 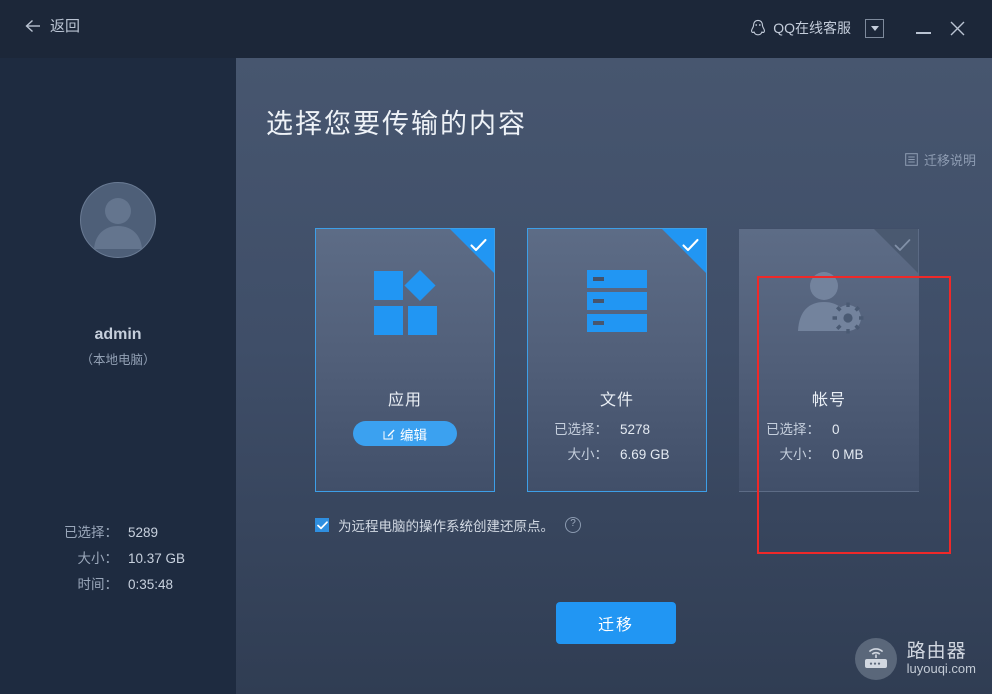 I want to click on summary-row-size: 大小： 10.37 GB, so click(x=118, y=559).